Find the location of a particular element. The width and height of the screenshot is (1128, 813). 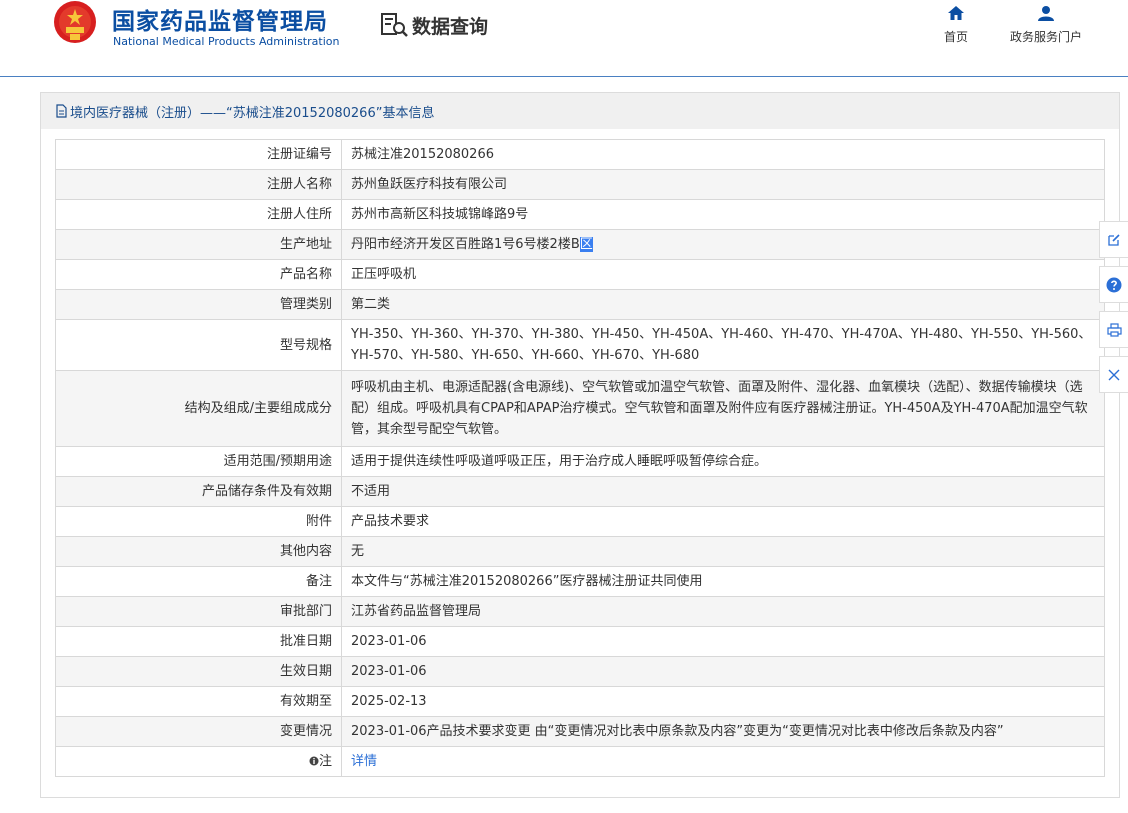

table-row: 备注 本文件与“苏械注准20152080266”医疗器械注册证共同使用 is located at coordinates (580, 581).